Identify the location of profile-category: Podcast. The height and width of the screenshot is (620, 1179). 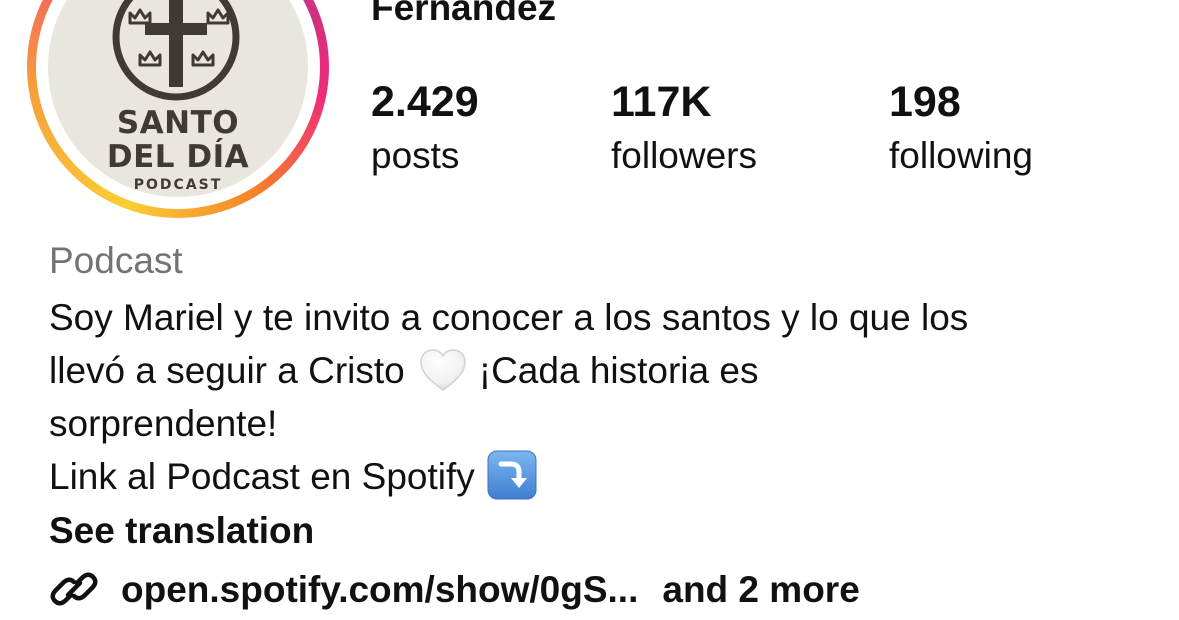
(116, 260).